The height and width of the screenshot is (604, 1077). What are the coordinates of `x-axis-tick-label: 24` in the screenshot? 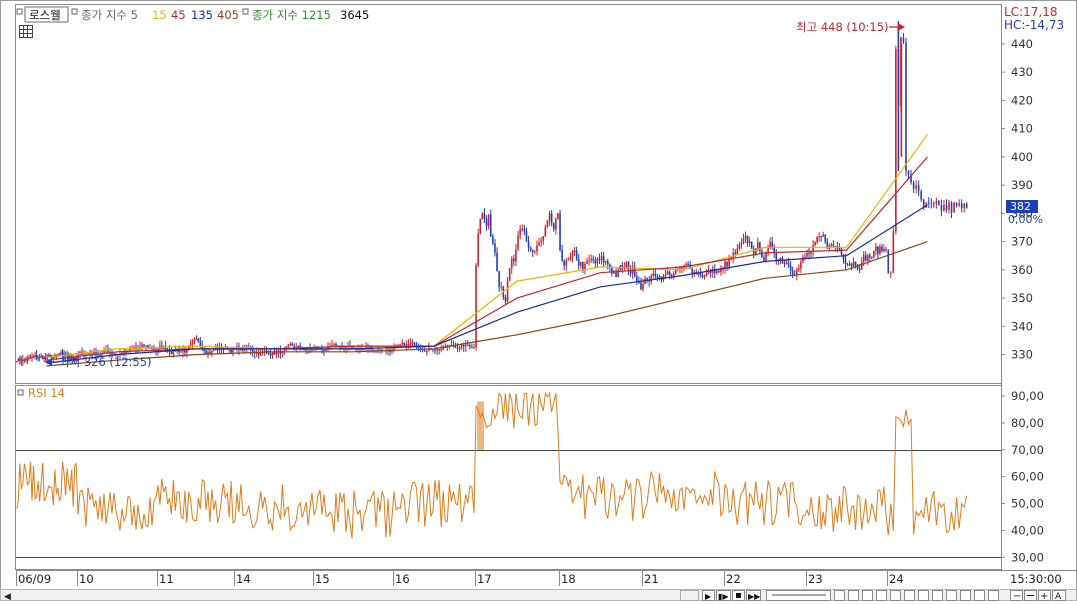 It's located at (896, 579).